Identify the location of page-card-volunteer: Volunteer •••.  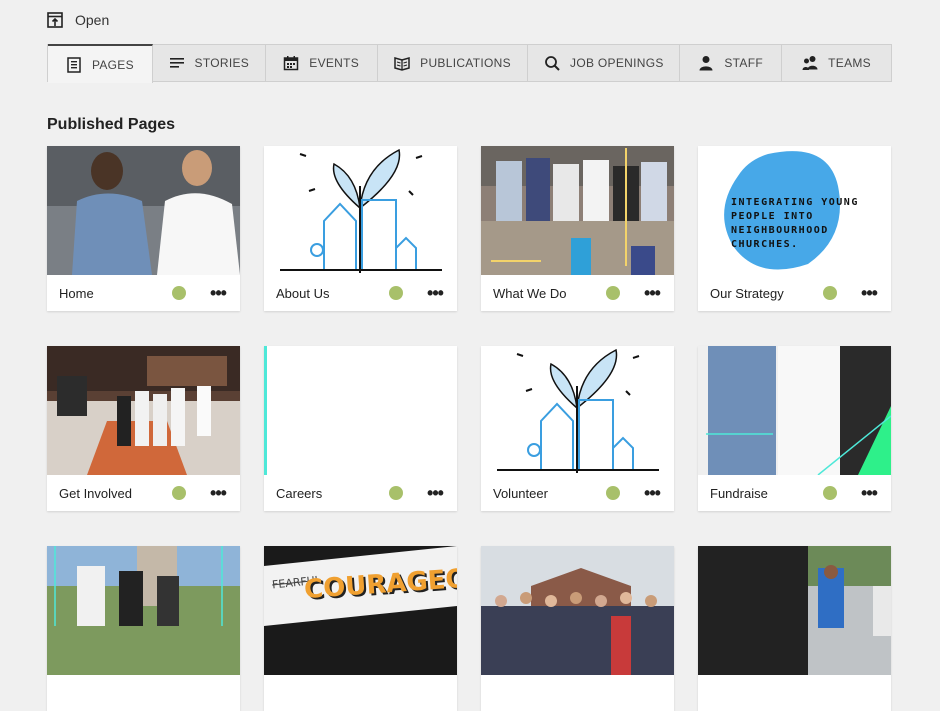
(577, 428).